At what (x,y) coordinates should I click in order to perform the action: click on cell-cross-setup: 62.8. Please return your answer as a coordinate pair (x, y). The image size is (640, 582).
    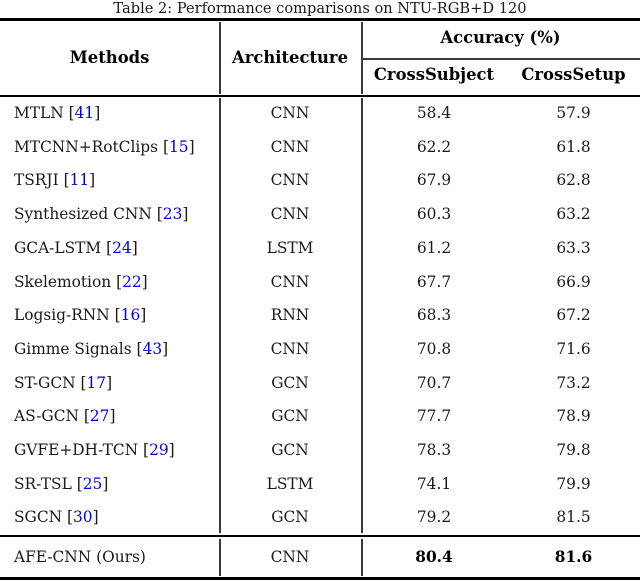
    Looking at the image, I should click on (573, 180).